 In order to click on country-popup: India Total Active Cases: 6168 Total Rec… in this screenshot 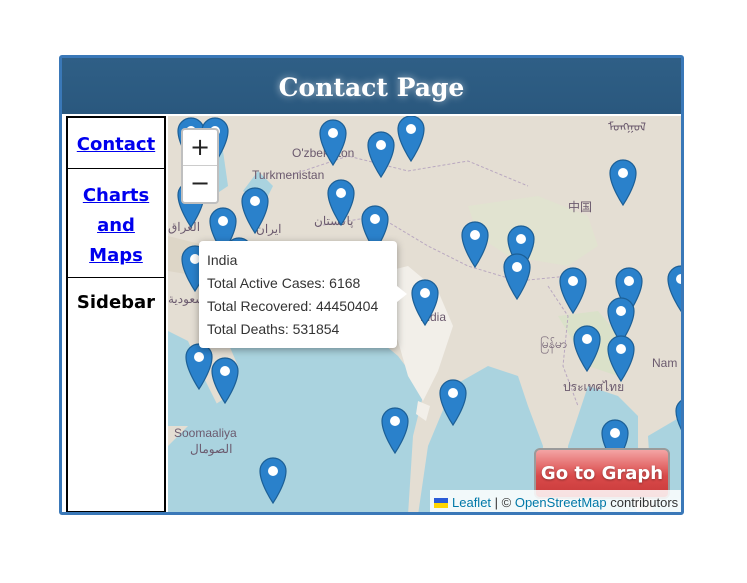, I will do `click(303, 294)`.